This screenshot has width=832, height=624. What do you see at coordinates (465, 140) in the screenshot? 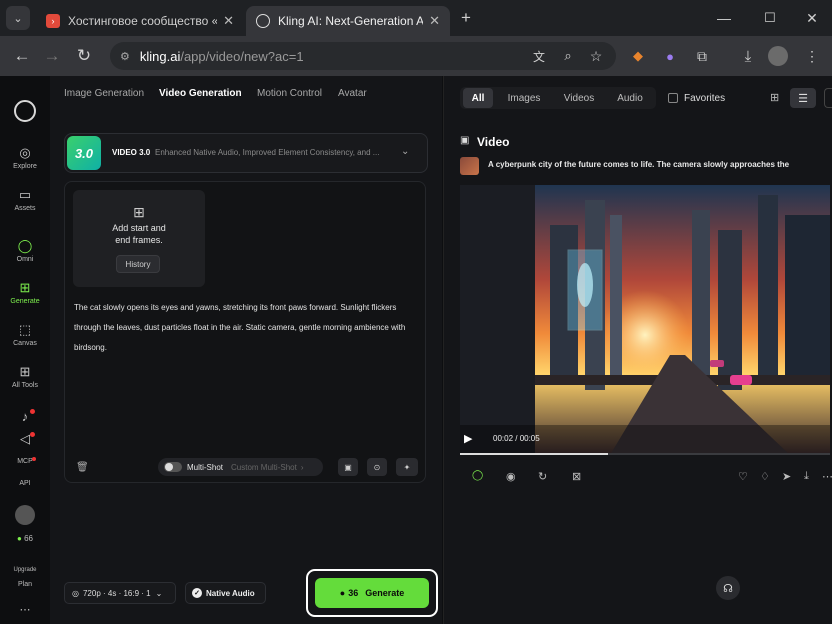
I see `video-section-icon: ▣` at bounding box center [465, 140].